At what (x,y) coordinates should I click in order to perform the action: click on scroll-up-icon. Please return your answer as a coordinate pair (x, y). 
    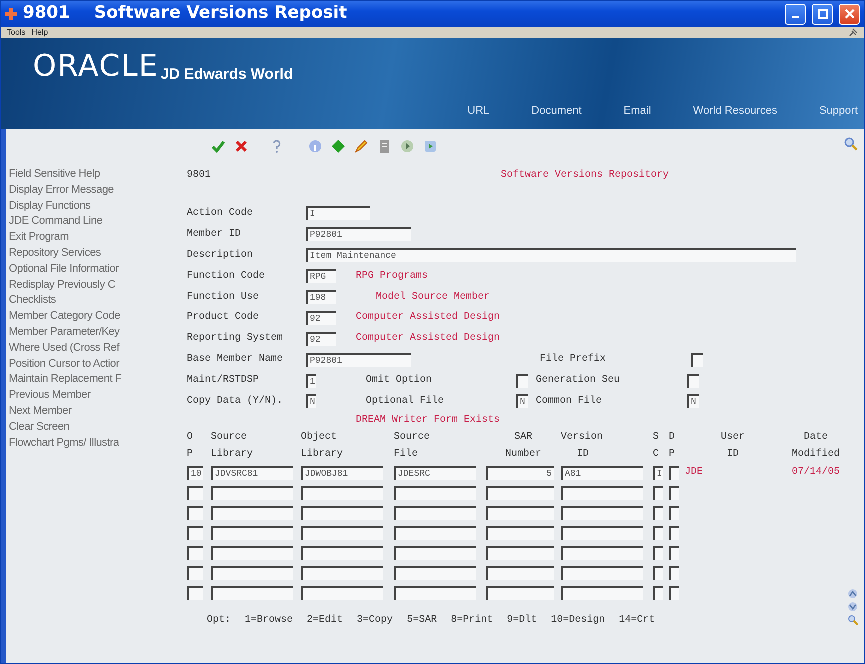
    Looking at the image, I should click on (853, 594).